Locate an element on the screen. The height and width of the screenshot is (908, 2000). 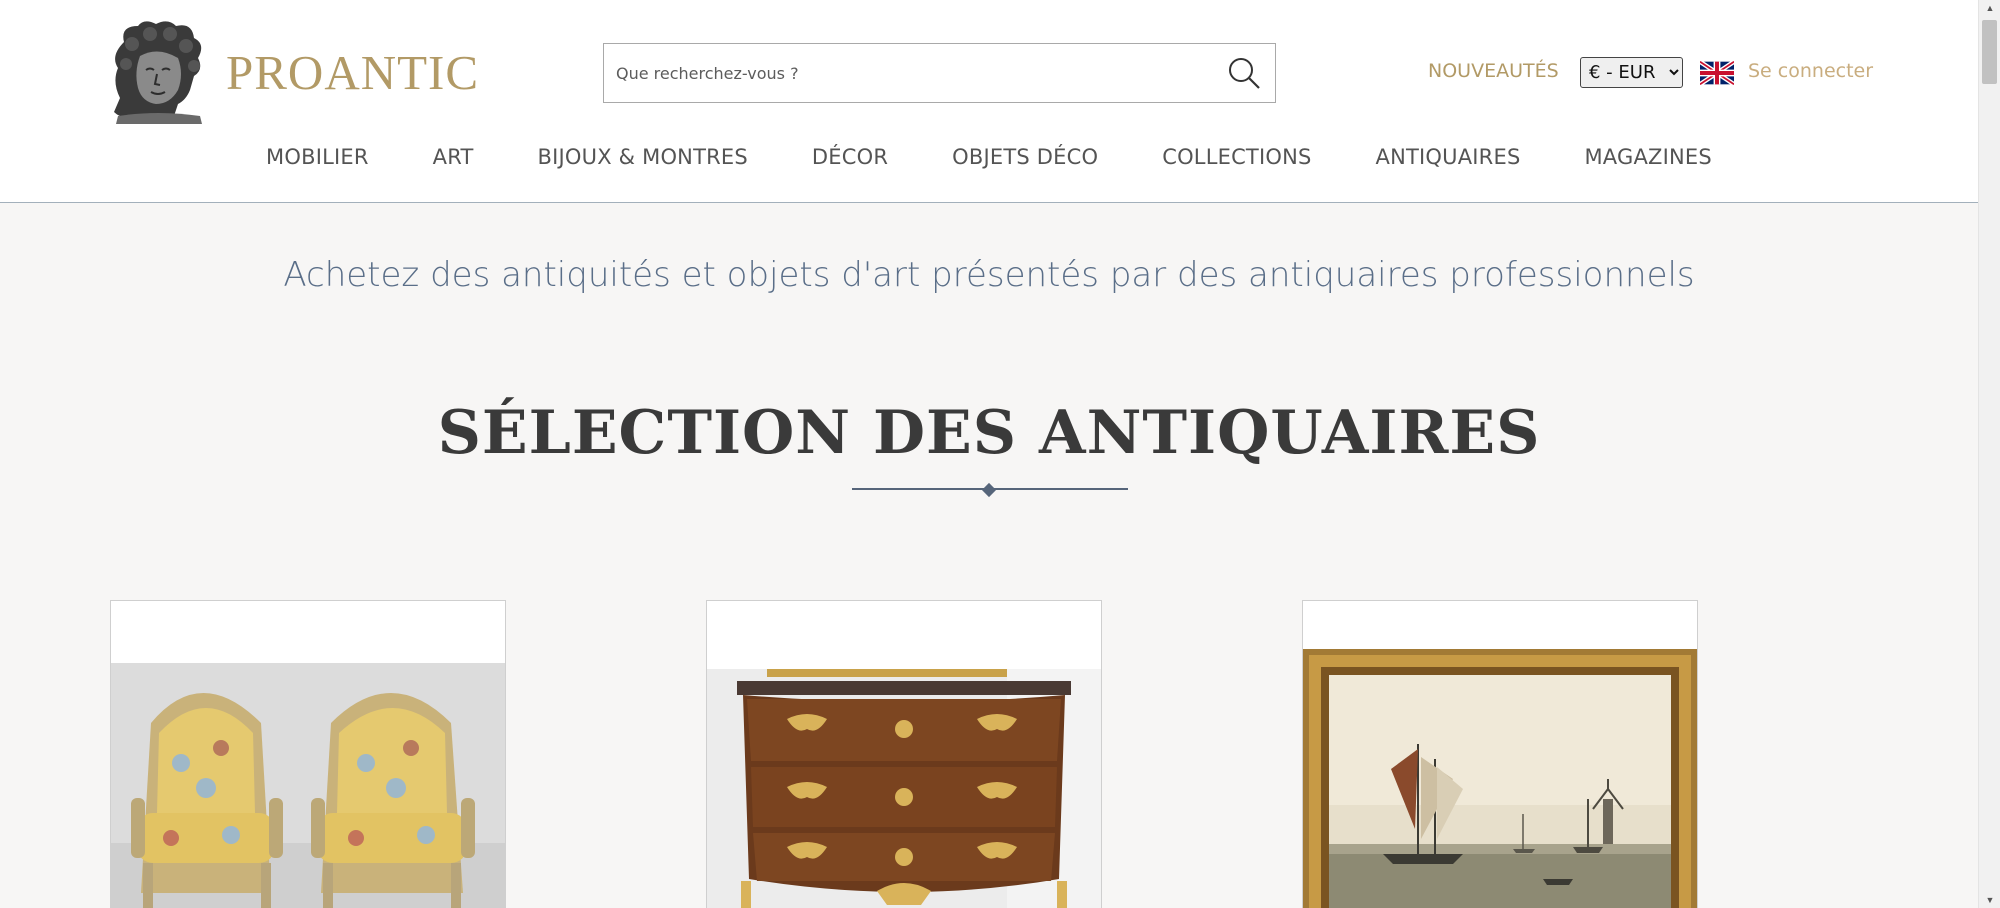
scroll-down-arrow-icon: ▼ is located at coordinates (1989, 900).